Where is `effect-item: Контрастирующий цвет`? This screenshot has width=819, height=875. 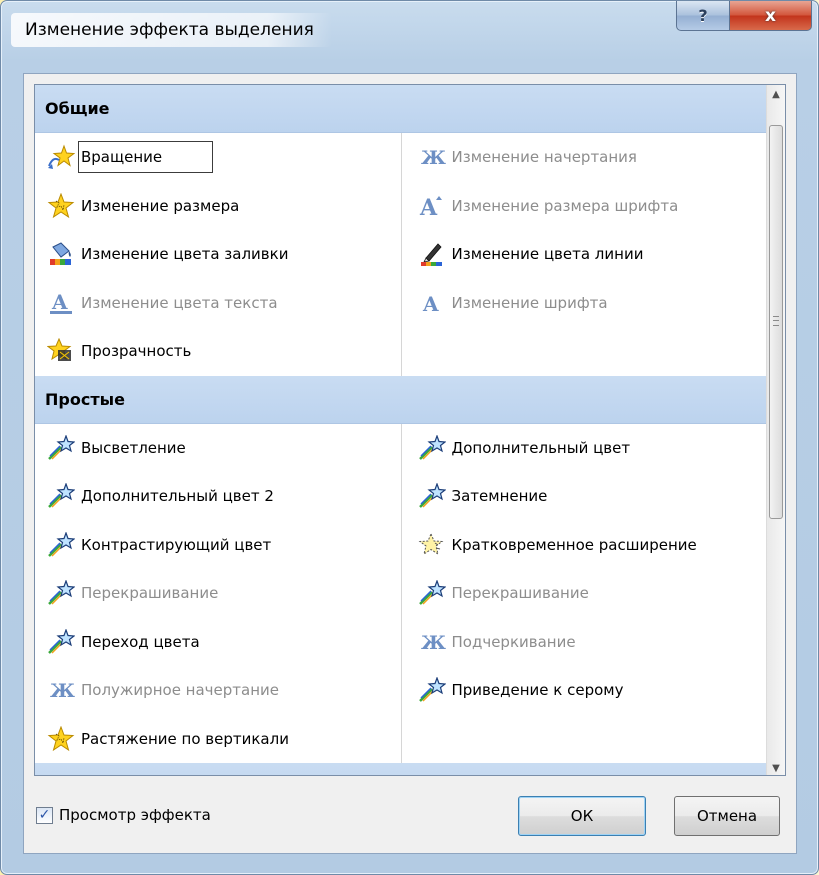
effect-item: Контрастирующий цвет is located at coordinates (218, 545).